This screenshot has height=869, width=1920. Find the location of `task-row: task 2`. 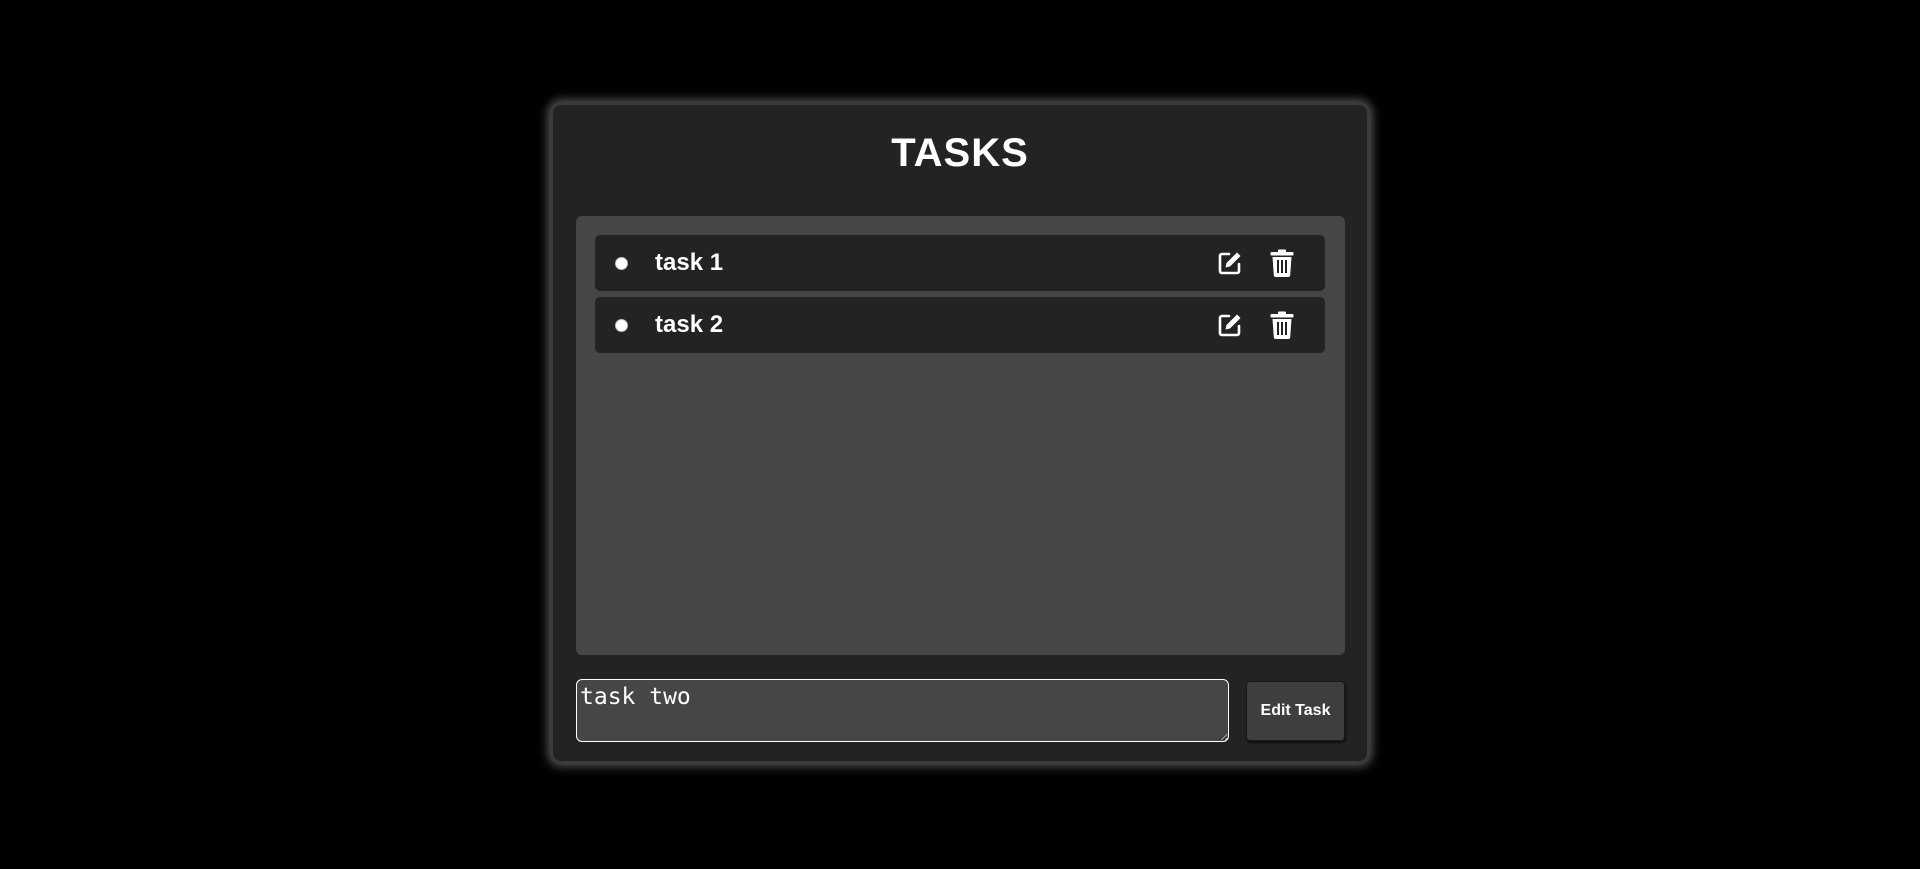

task-row: task 2 is located at coordinates (960, 325).